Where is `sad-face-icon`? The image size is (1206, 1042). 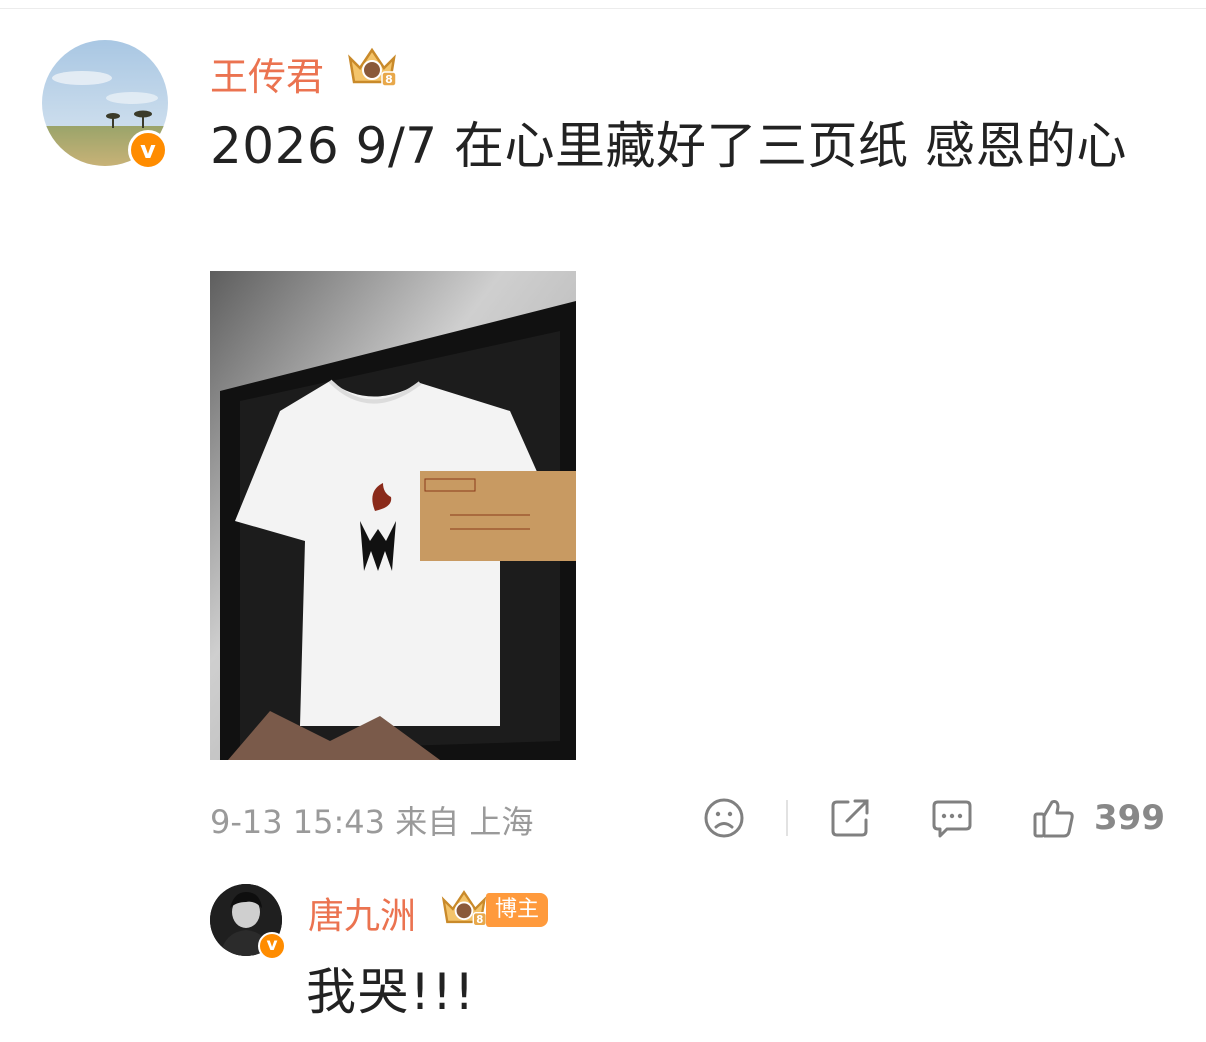
sad-face-icon is located at coordinates (724, 818).